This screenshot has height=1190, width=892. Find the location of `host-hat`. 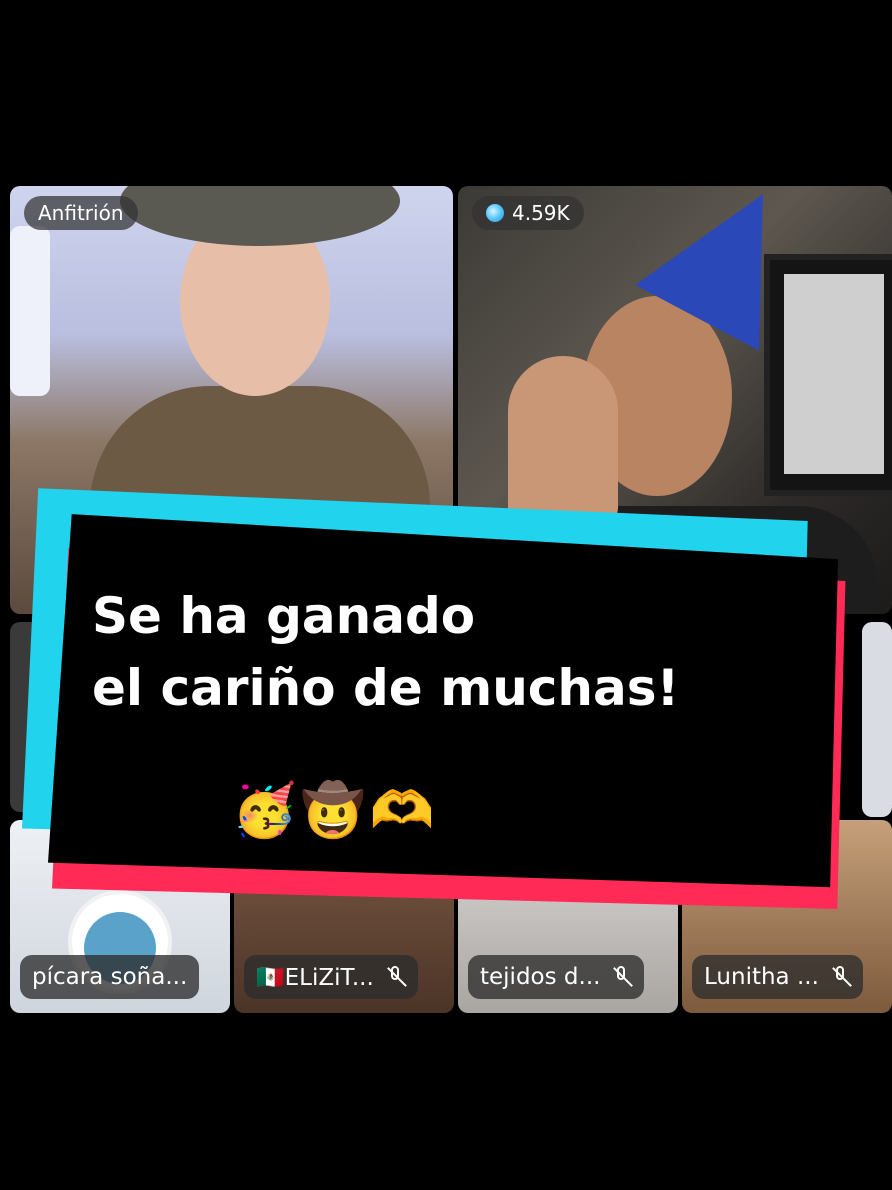

host-hat is located at coordinates (260, 216).